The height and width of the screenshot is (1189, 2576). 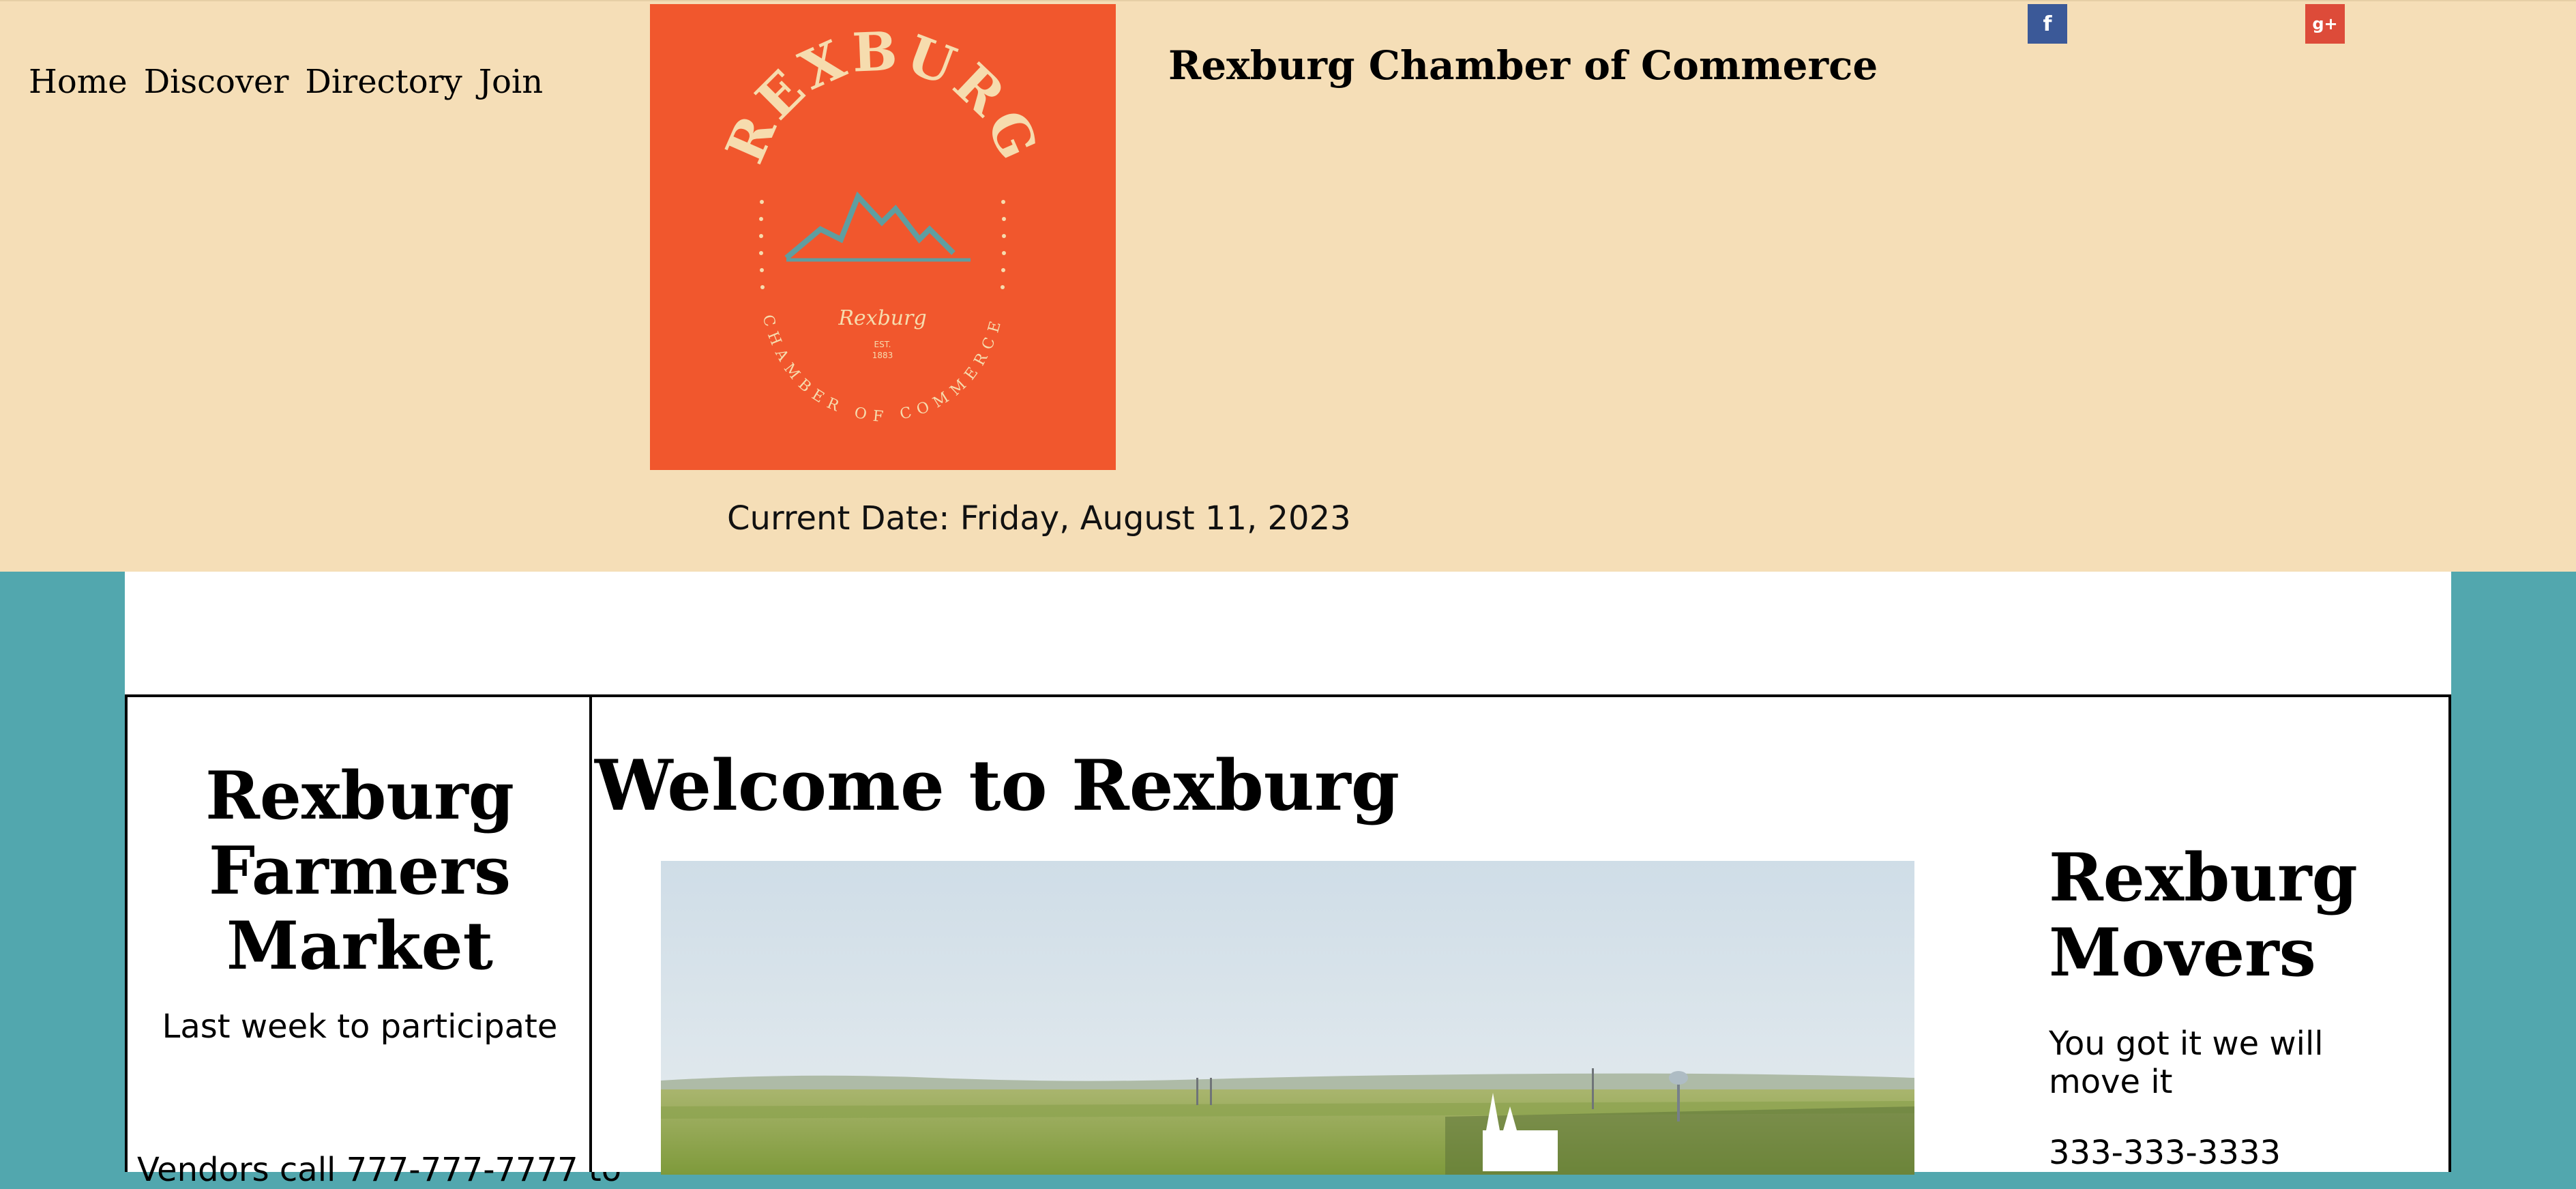 What do you see at coordinates (216, 82) in the screenshot?
I see `nav-discover-link: Discover` at bounding box center [216, 82].